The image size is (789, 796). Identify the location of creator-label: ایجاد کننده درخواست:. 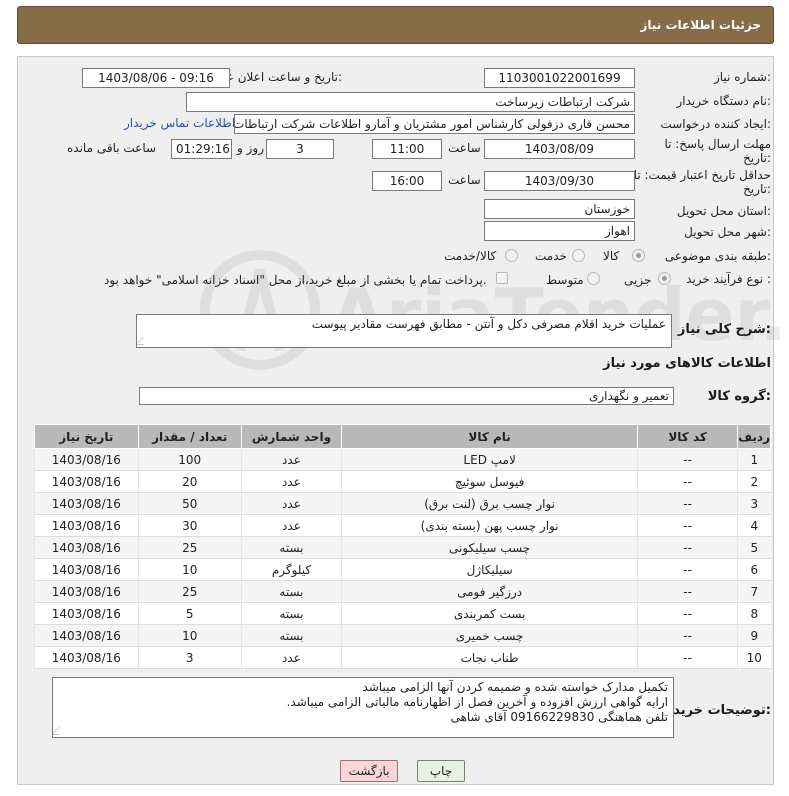
(715, 124).